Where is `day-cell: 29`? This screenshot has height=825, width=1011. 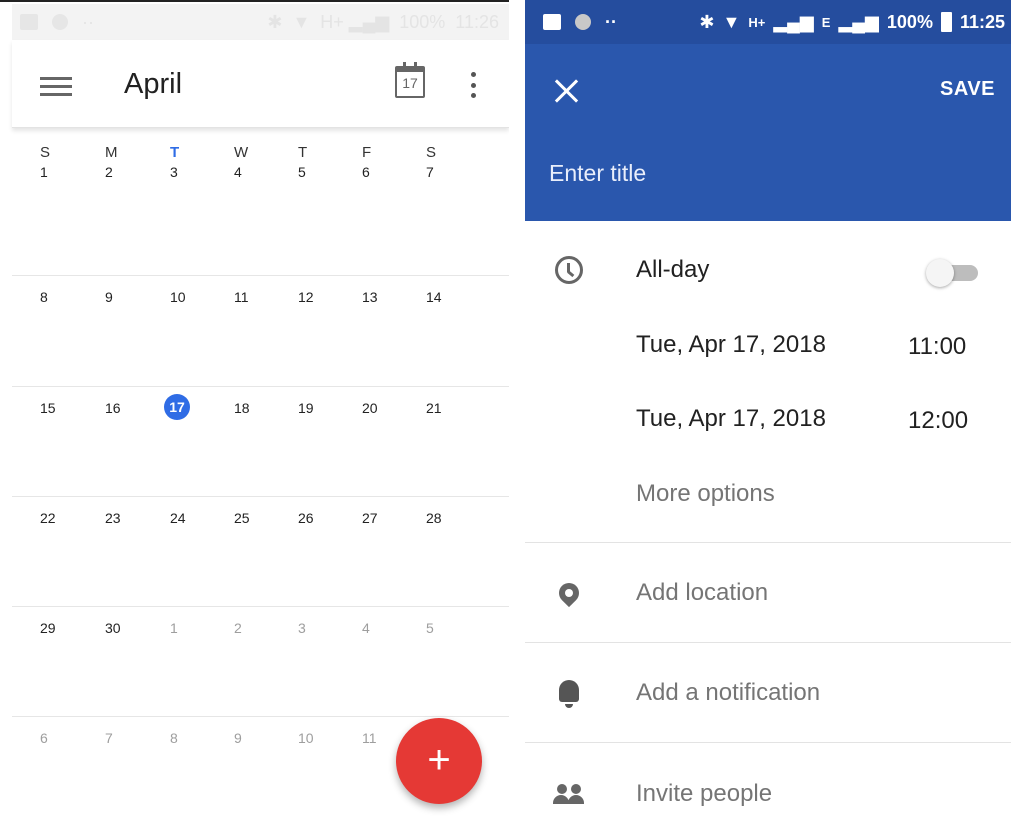 day-cell: 29 is located at coordinates (54, 628).